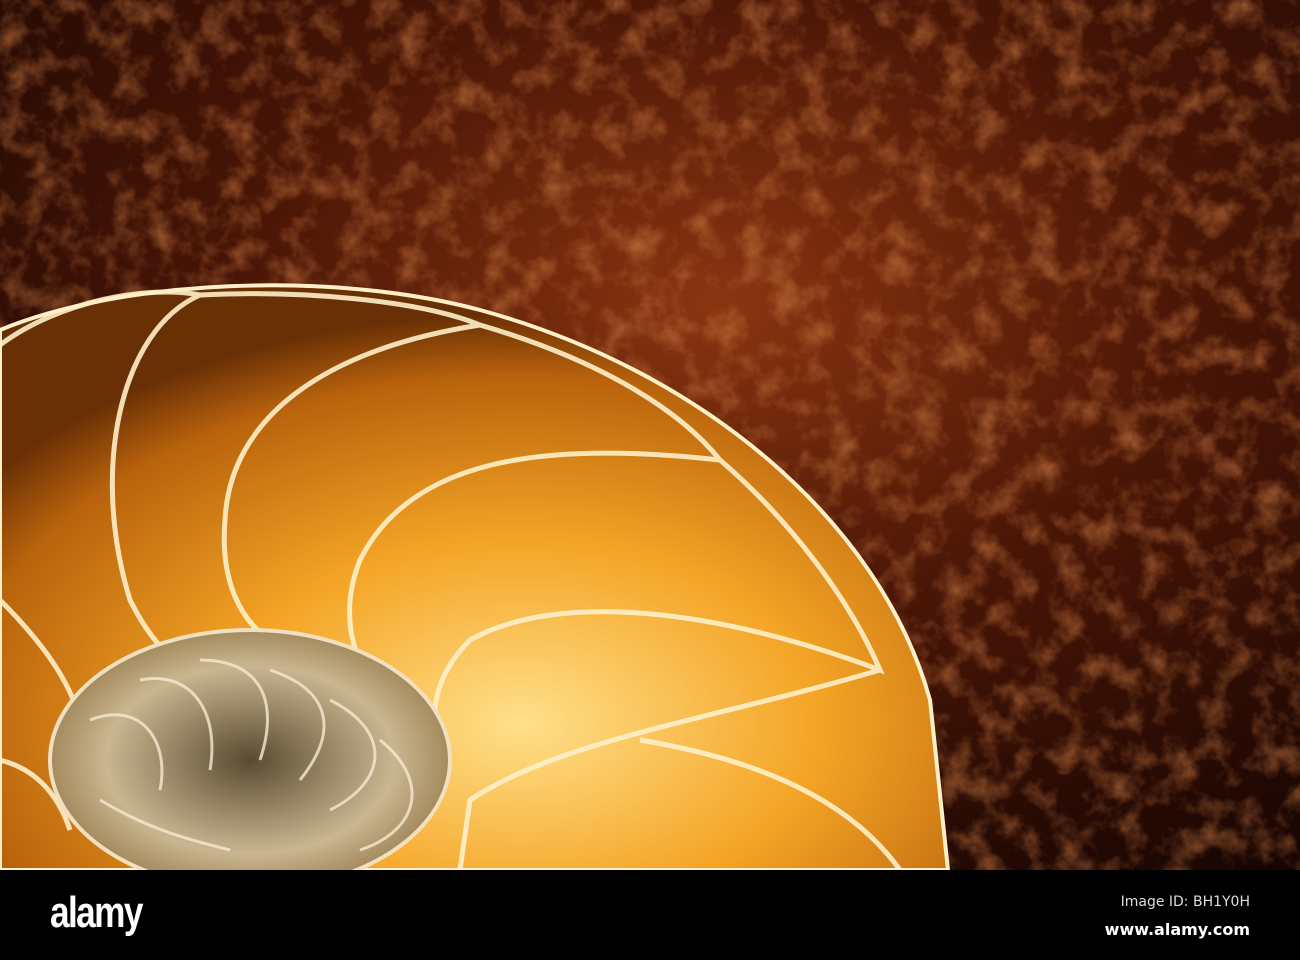 This screenshot has height=960, width=1300. What do you see at coordinates (650, 915) in the screenshot?
I see `footer-bar: alamy Image ID: BH1Y0H www.alamy.com` at bounding box center [650, 915].